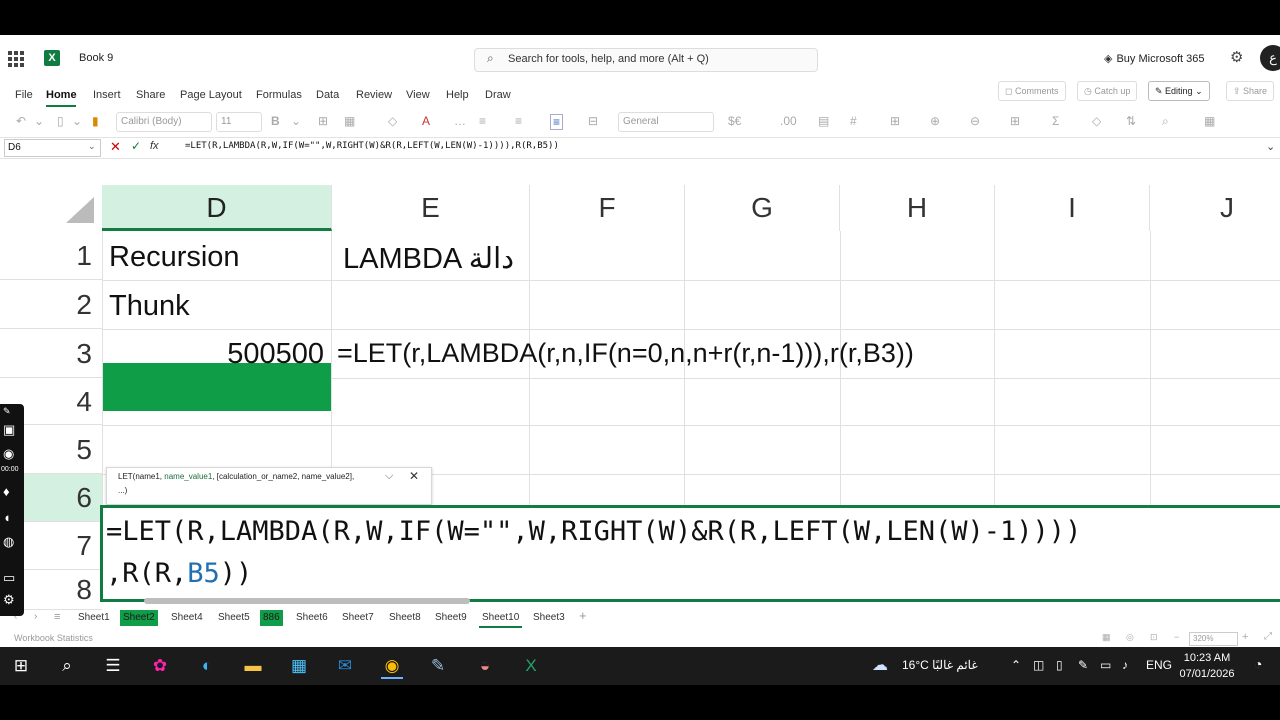  What do you see at coordinates (60, 121) in the screenshot?
I see `paste-icon: ▯` at bounding box center [60, 121].